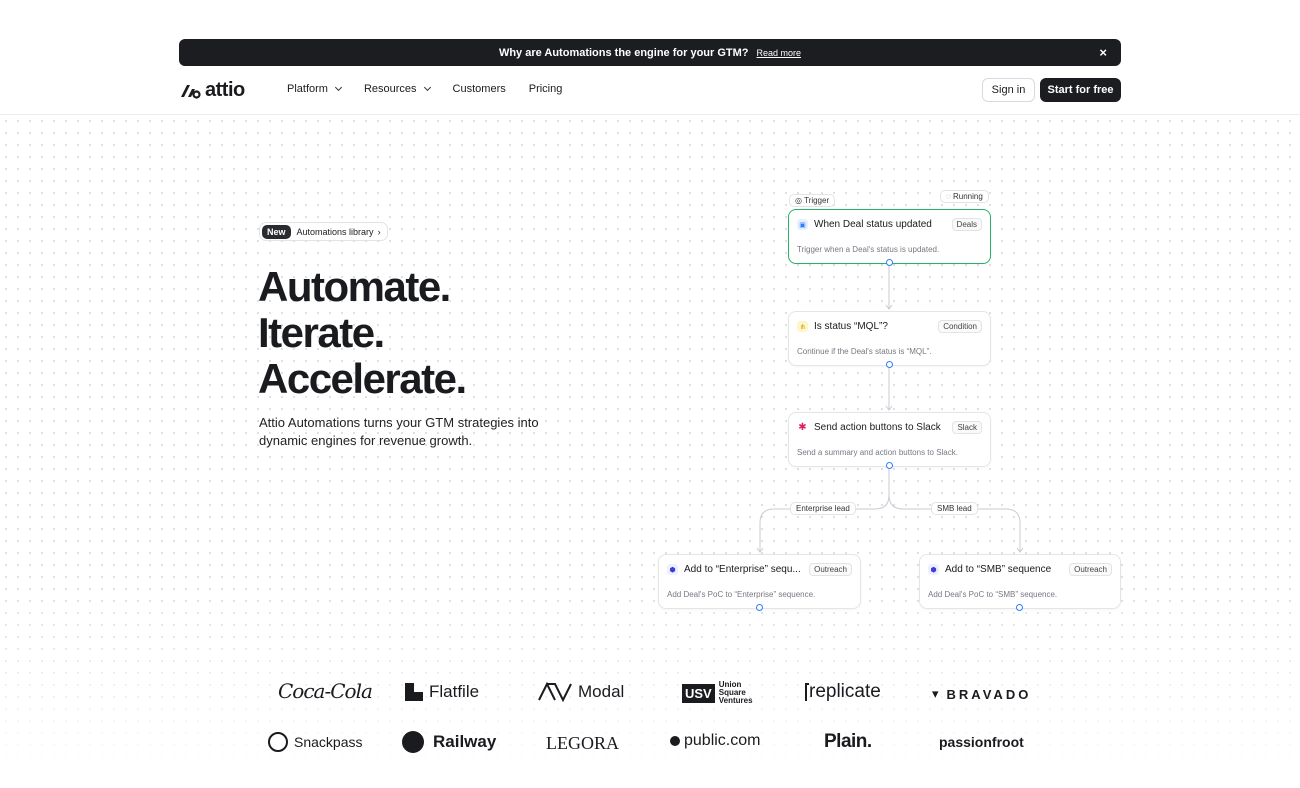 Image resolution: width=1300 pixels, height=788 pixels. What do you see at coordinates (968, 196) in the screenshot?
I see `running-status-label: Running` at bounding box center [968, 196].